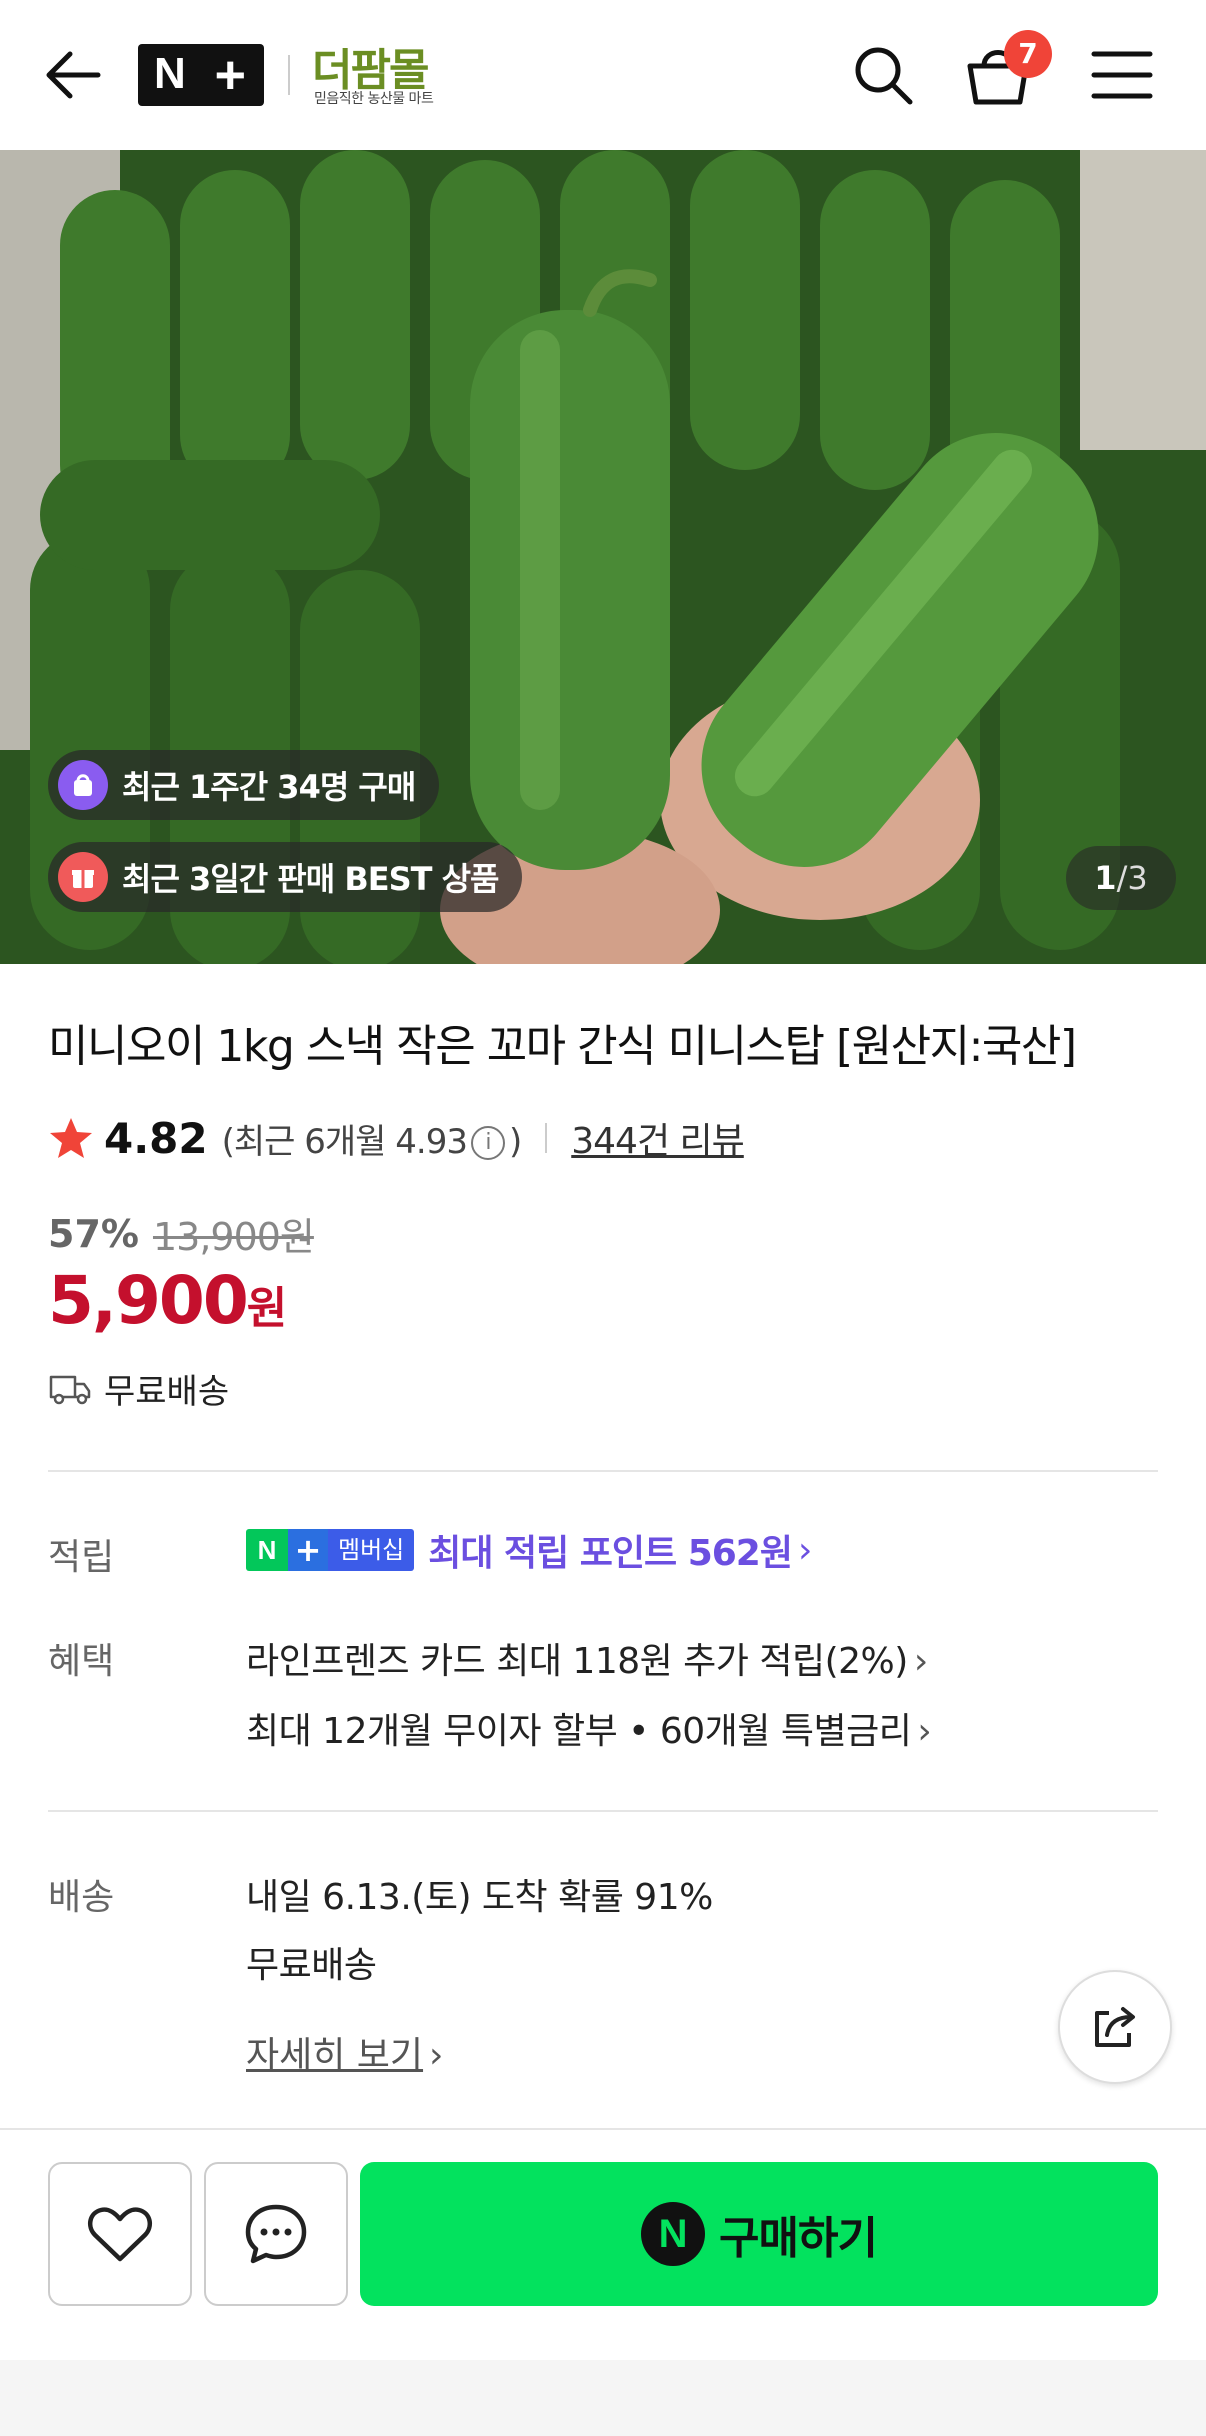 Image resolution: width=1206 pixels, height=2436 pixels. Describe the element at coordinates (603, 75) in the screenshot. I see `app-header: N + 더팜몰 믿음직한 농산물 마트 7` at that location.